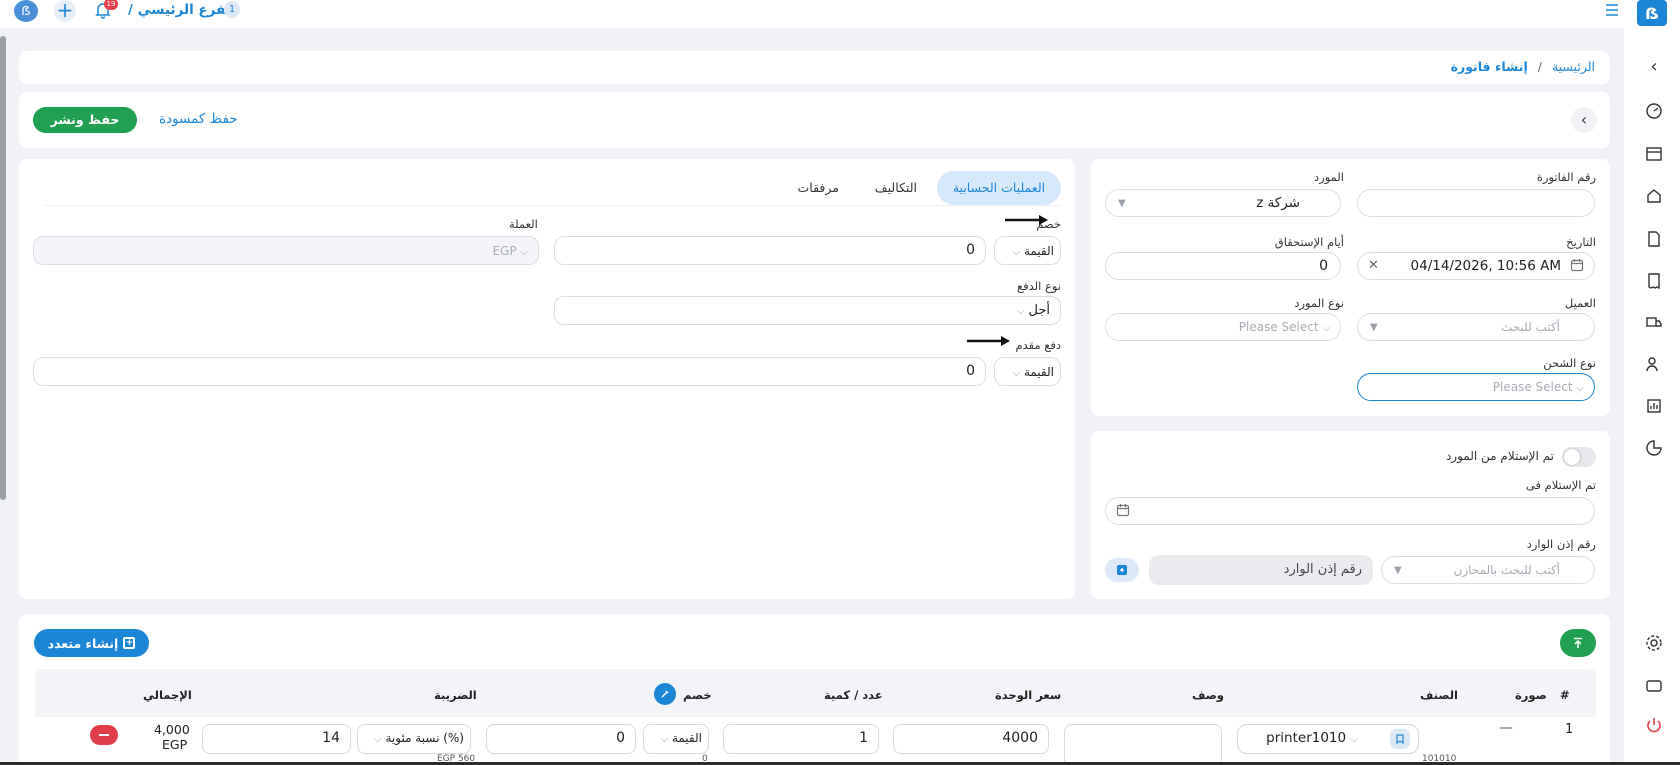 Image resolution: width=1680 pixels, height=765 pixels. Describe the element at coordinates (1439, 695) in the screenshot. I see `col-header-item: الصنف` at that location.